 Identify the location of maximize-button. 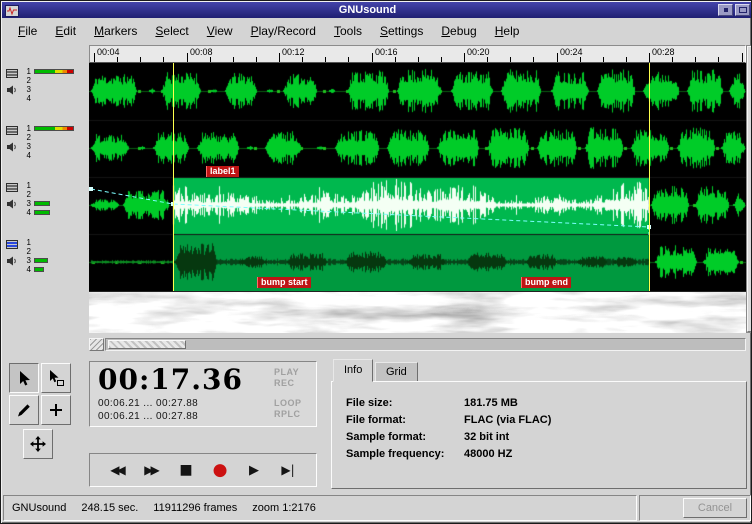
(742, 10).